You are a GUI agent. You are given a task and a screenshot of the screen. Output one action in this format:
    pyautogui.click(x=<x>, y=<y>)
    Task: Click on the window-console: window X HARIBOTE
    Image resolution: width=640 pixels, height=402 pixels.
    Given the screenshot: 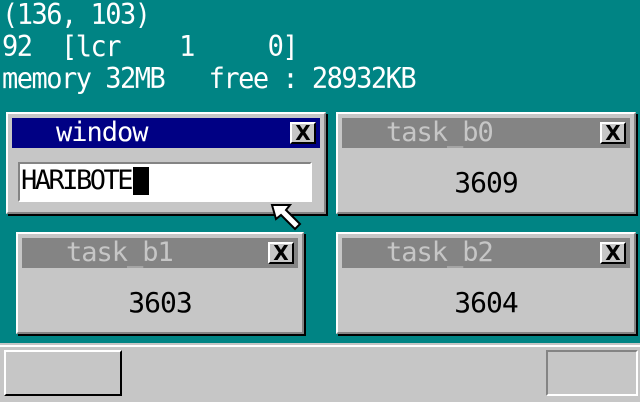 What is the action you would take?
    pyautogui.click(x=166, y=163)
    